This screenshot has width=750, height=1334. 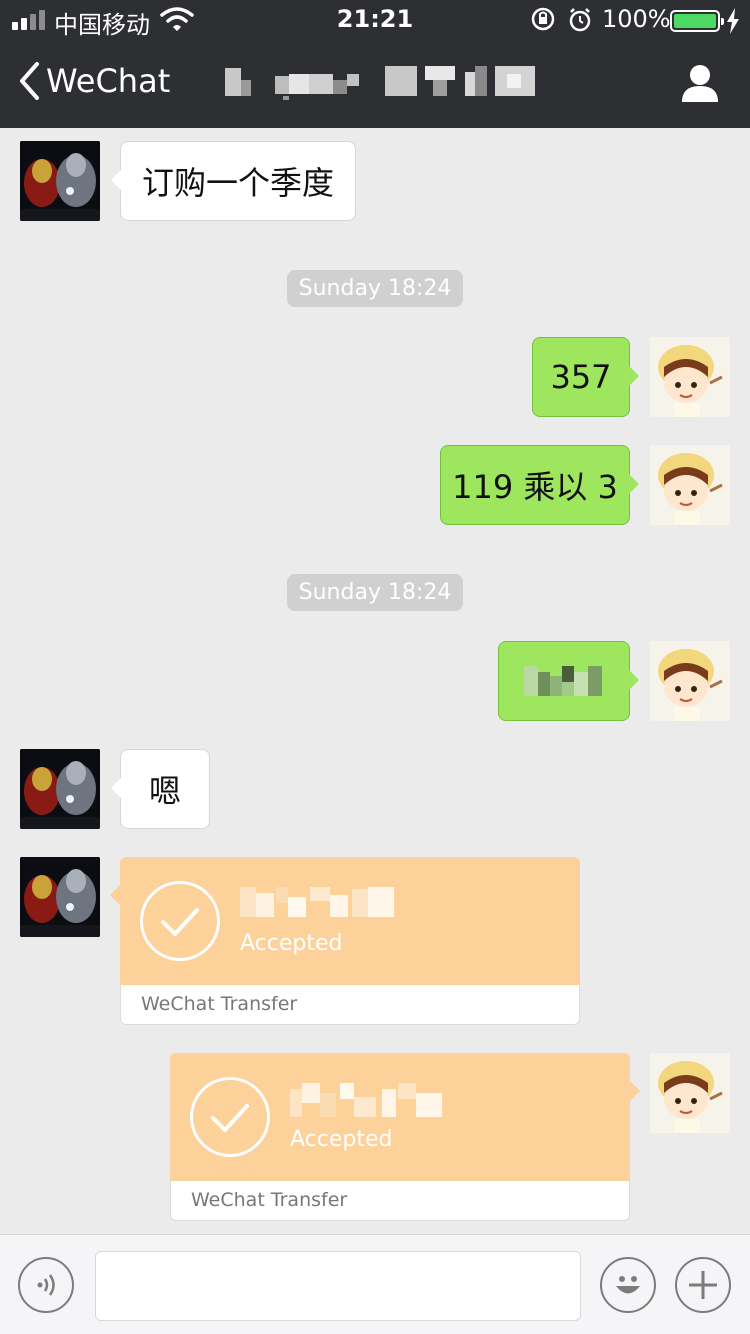 What do you see at coordinates (636, 19) in the screenshot?
I see `battery-percent: 100%` at bounding box center [636, 19].